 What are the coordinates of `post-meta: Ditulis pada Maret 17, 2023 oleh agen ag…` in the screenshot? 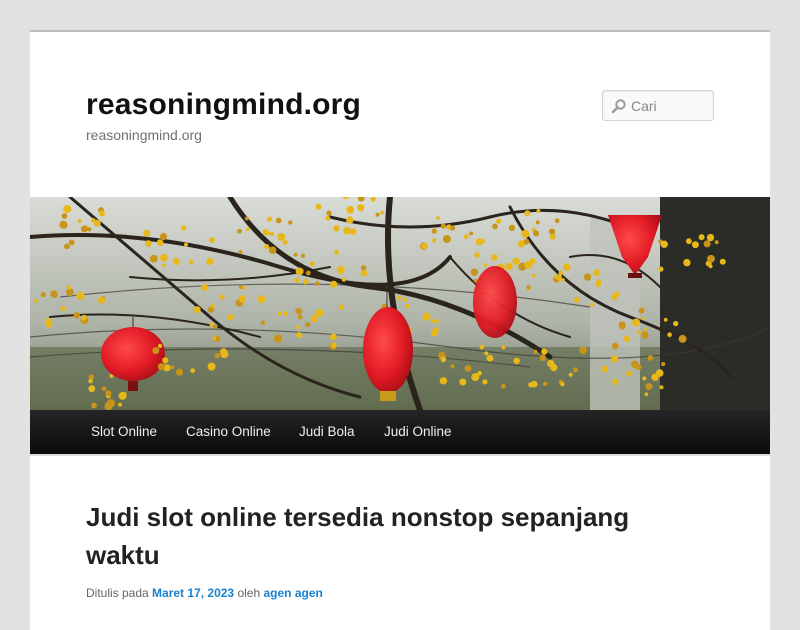 It's located at (204, 593).